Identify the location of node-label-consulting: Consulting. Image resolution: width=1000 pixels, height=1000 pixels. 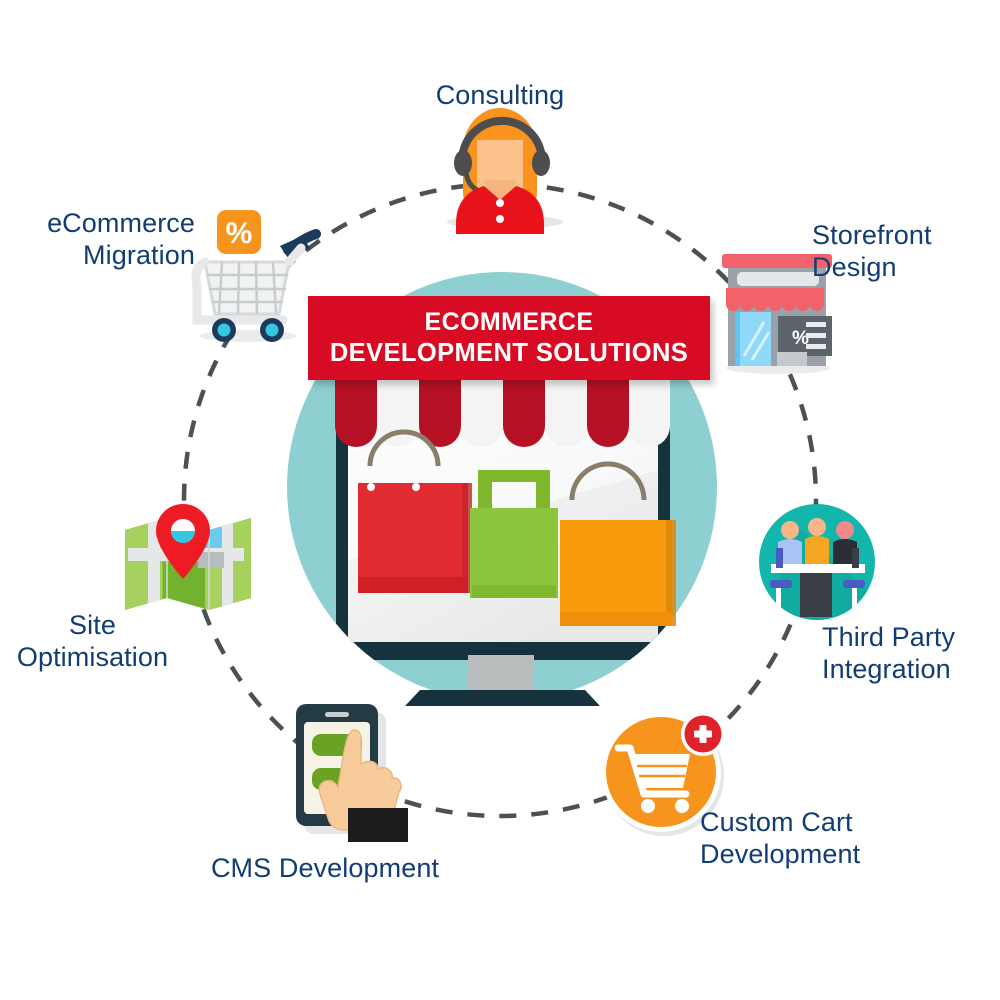
(500, 95).